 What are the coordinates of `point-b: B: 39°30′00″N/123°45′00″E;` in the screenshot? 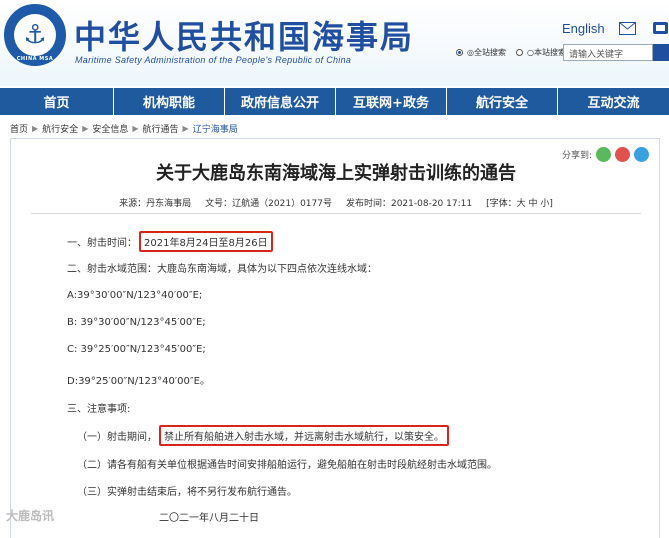 It's located at (136, 322).